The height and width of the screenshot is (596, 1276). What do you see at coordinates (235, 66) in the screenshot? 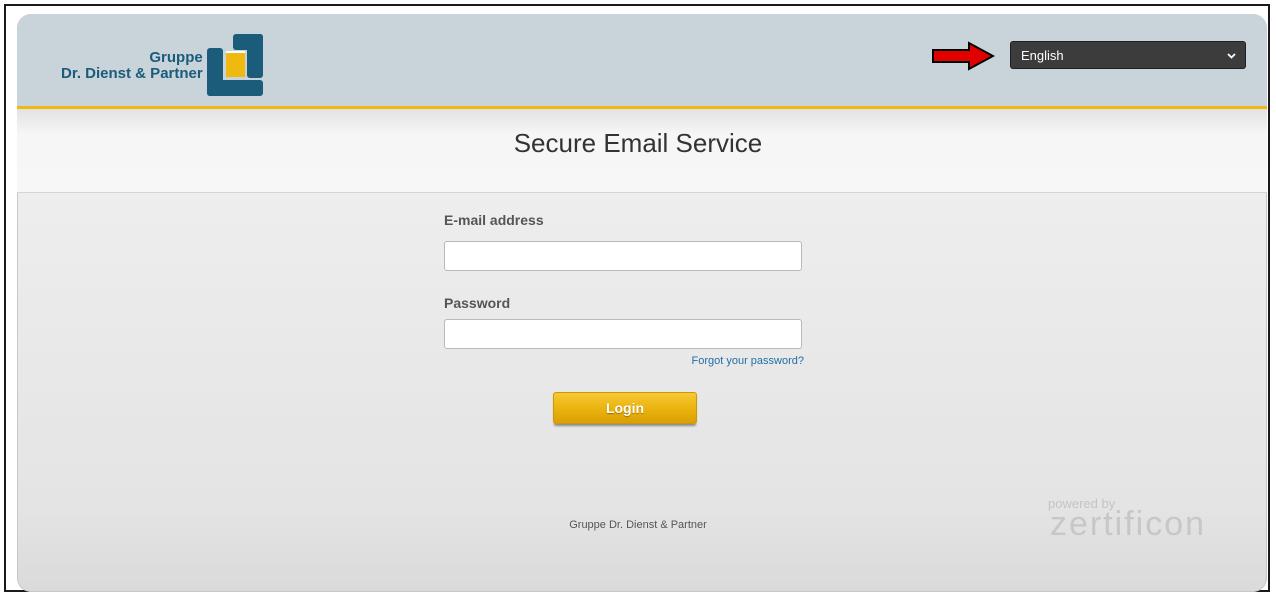
I see `company-logo-icon` at bounding box center [235, 66].